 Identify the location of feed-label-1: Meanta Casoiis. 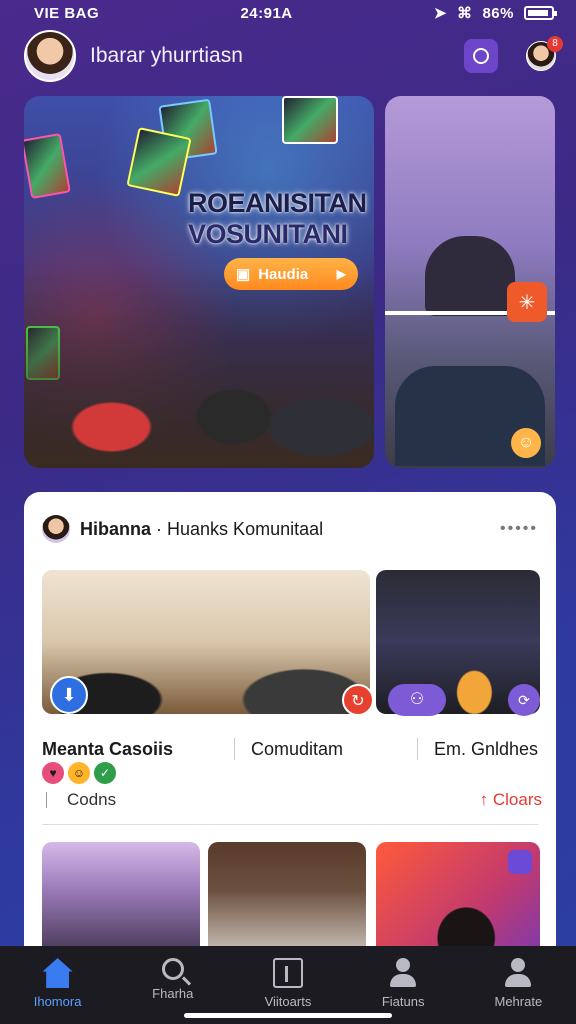
(130, 749).